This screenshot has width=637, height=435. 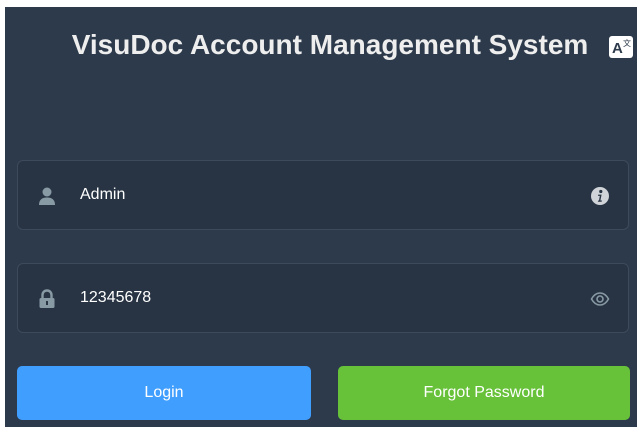 What do you see at coordinates (47, 196) in the screenshot?
I see `user-icon` at bounding box center [47, 196].